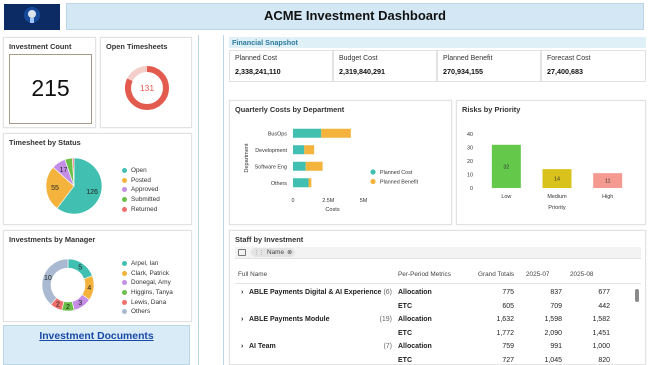 This screenshot has width=650, height=365. What do you see at coordinates (508, 306) in the screenshot?
I see `cell-grand-total: 605` at bounding box center [508, 306].